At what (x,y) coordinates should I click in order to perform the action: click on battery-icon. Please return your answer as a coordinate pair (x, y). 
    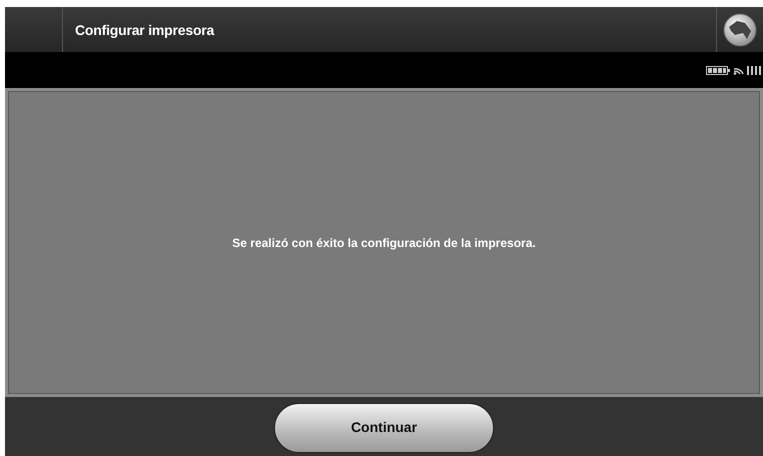
    Looking at the image, I should click on (718, 70).